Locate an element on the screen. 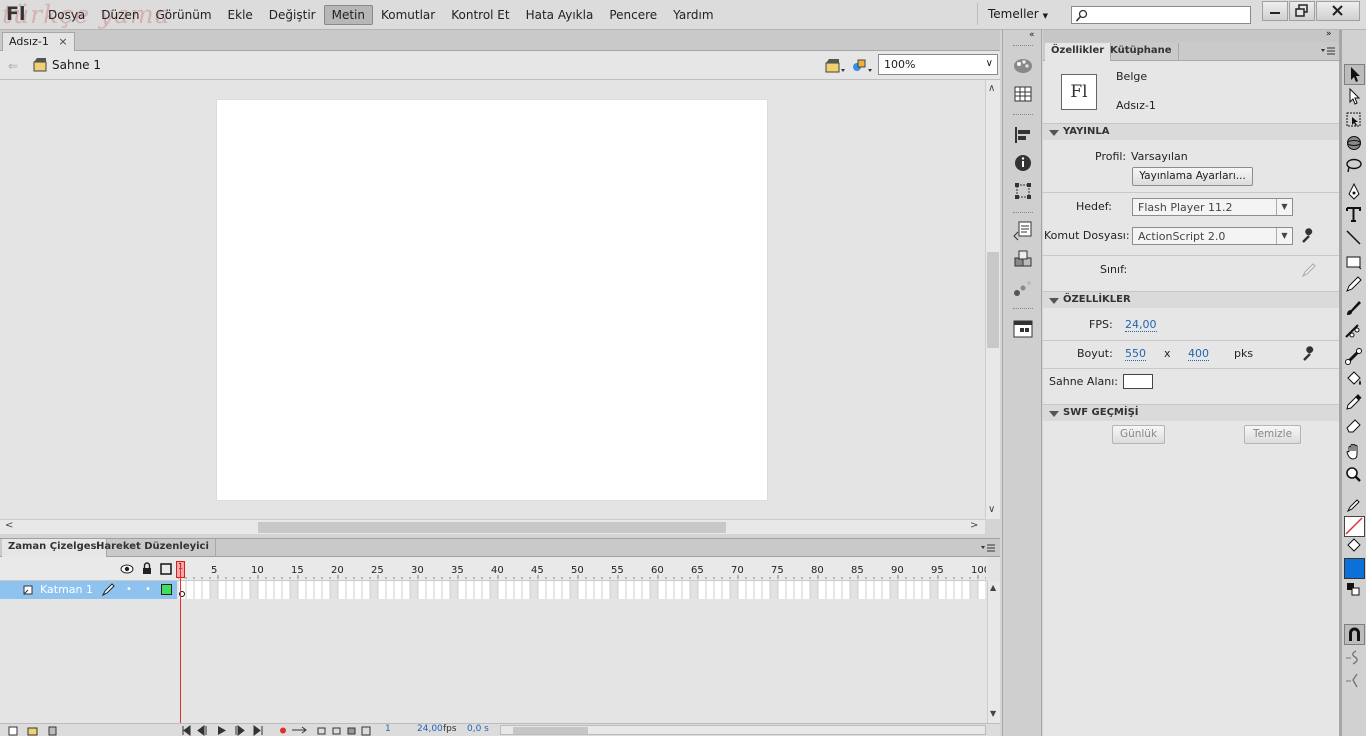 The width and height of the screenshot is (1366, 736). stroke-color-swatch is located at coordinates (1354, 526).